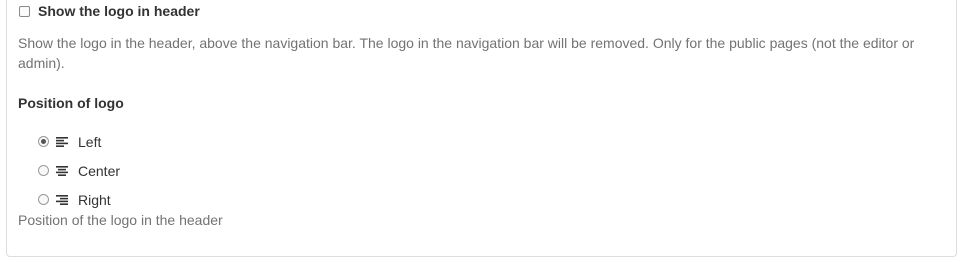  What do you see at coordinates (119, 11) in the screenshot?
I see `show-logo-label: Show the logo in header` at bounding box center [119, 11].